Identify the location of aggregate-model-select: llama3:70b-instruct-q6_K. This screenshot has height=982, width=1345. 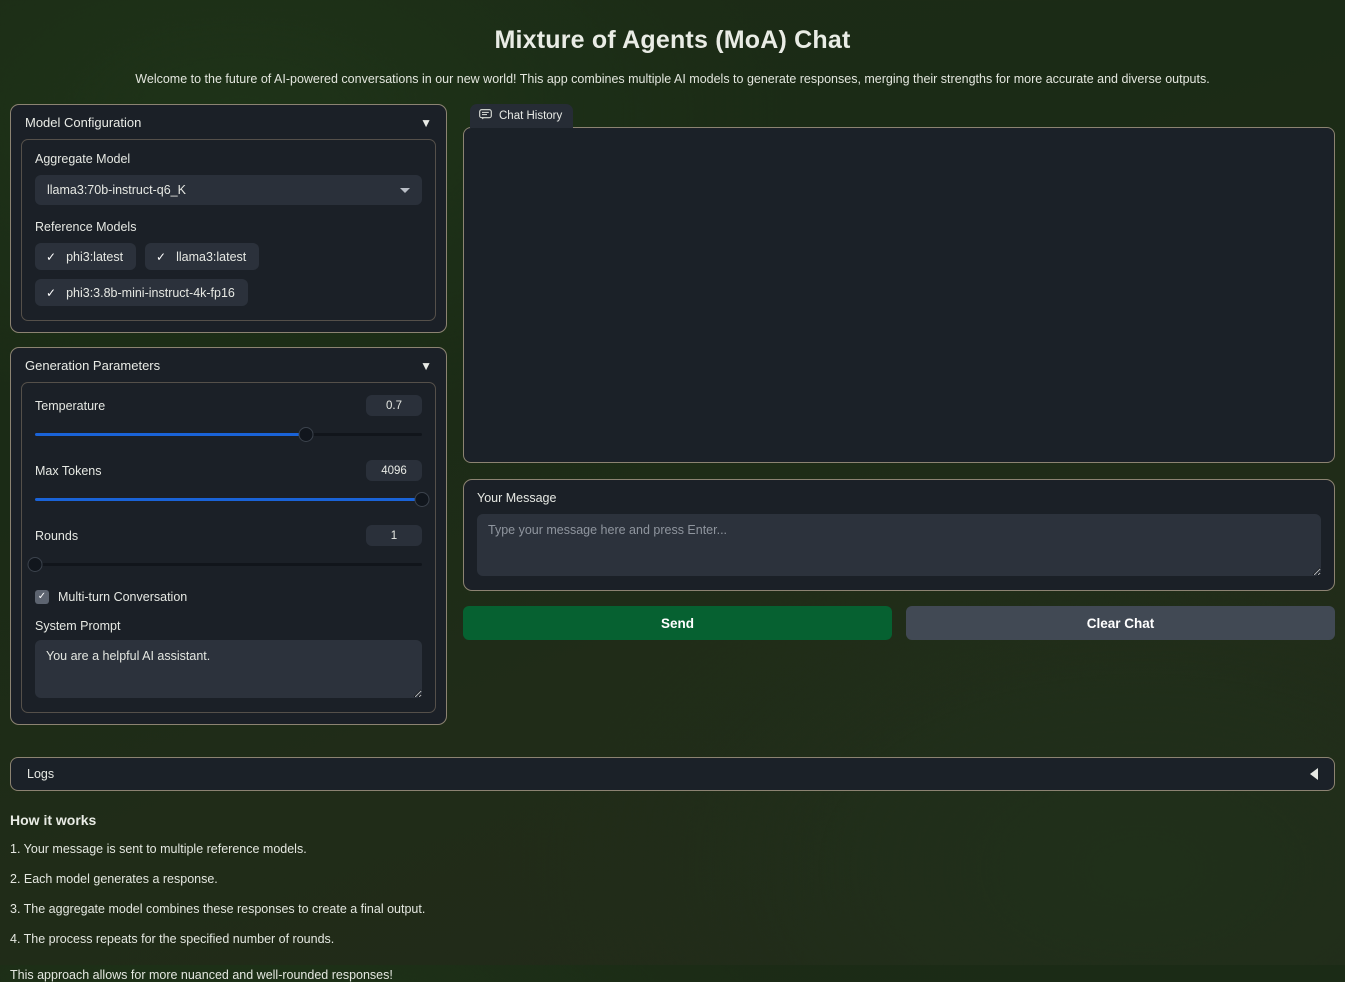
(228, 190).